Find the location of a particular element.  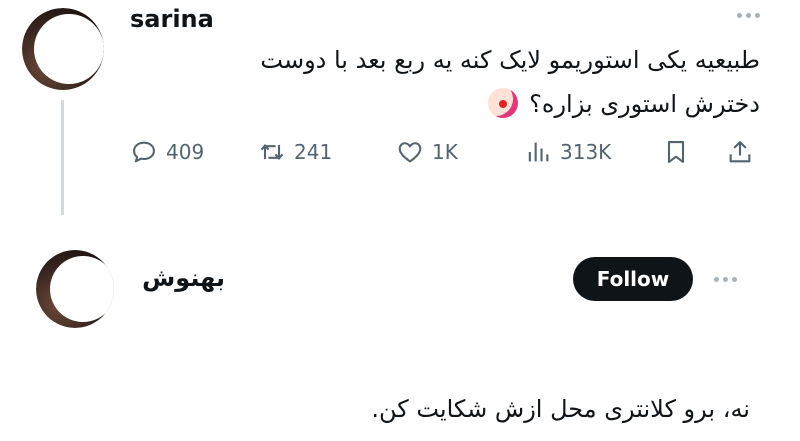

repost-icon is located at coordinates (272, 152).